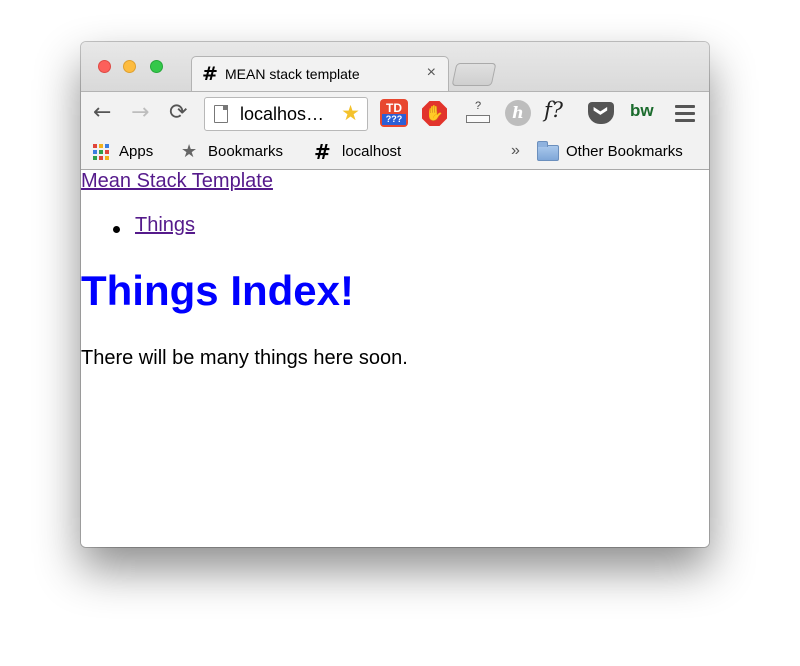 The image size is (800, 666). I want to click on unknown-extension-label: ?, so click(478, 106).